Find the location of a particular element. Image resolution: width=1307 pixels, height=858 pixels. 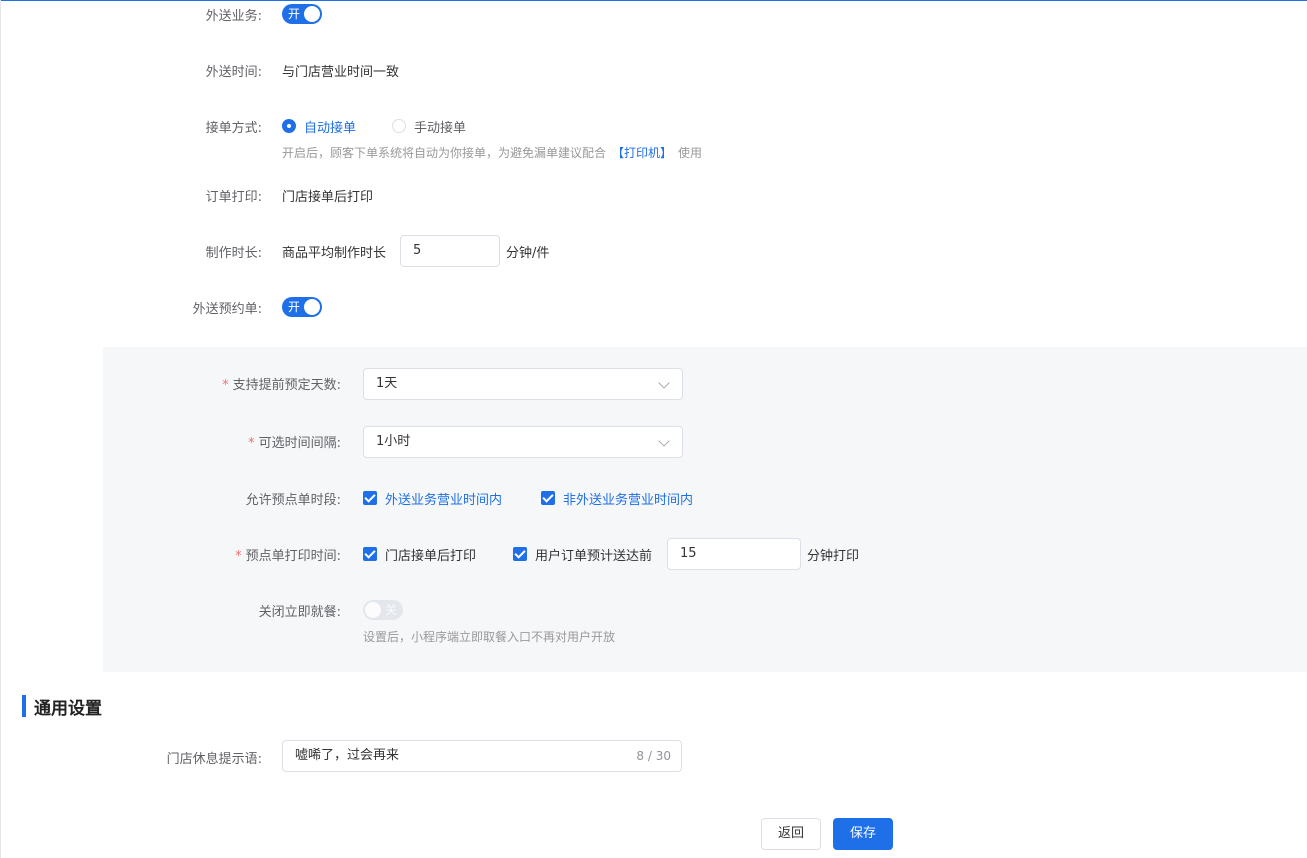

switch-text: 关 is located at coordinates (390, 610).